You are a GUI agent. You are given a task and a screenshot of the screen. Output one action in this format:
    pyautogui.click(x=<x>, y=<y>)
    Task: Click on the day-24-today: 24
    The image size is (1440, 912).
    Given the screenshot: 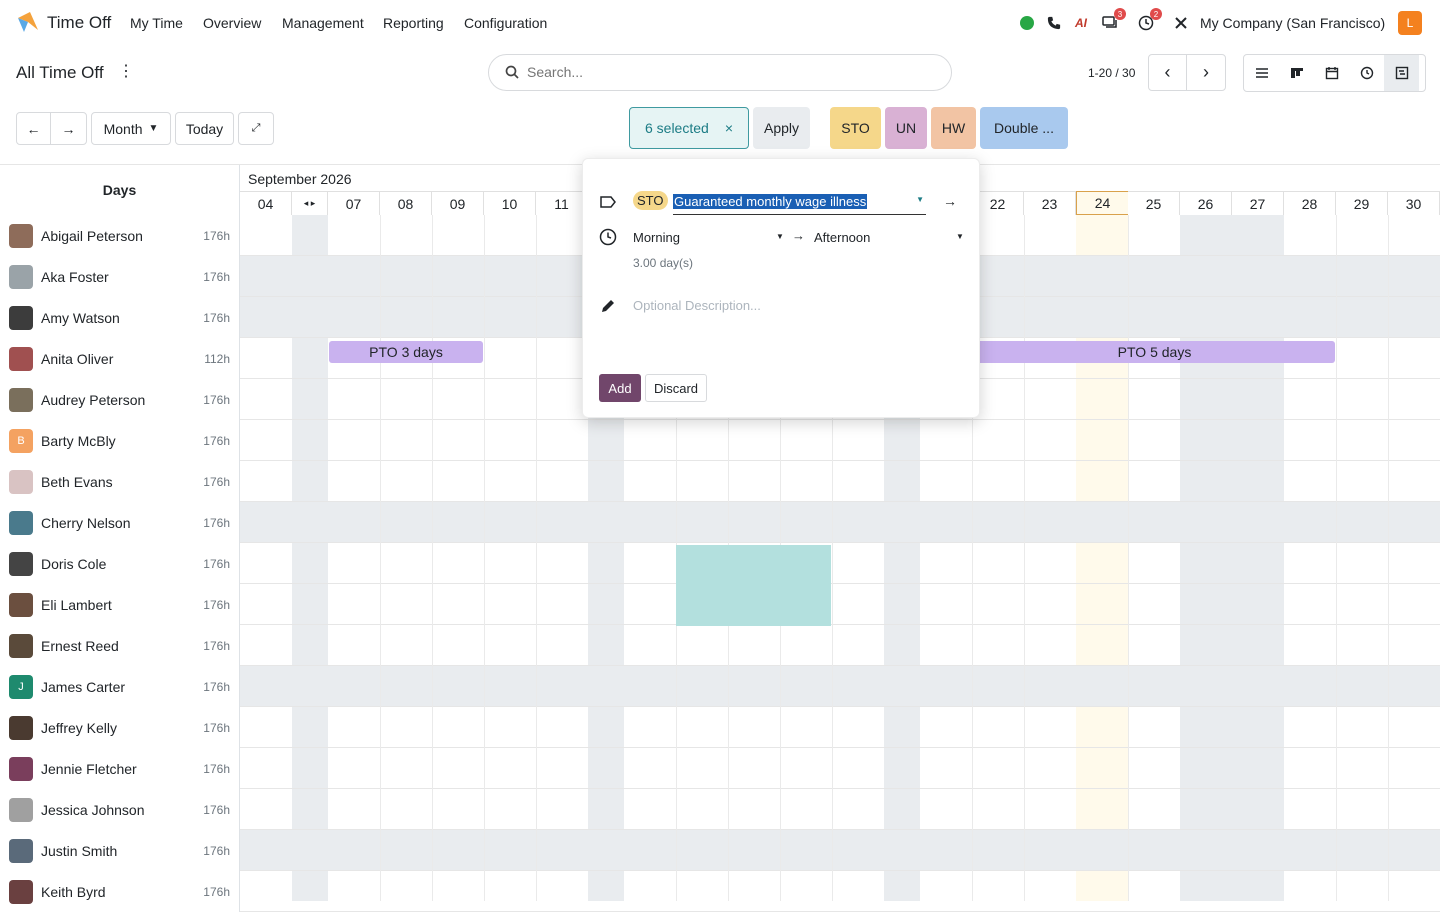 What is the action you would take?
    pyautogui.click(x=1102, y=203)
    